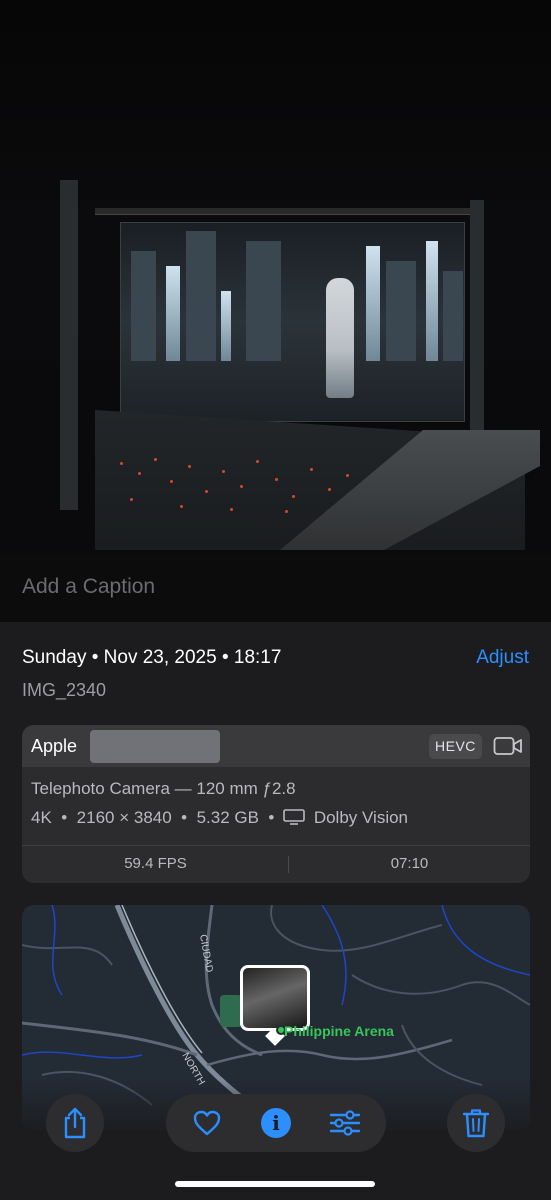 This screenshot has height=1200, width=551. I want to click on info-button: i, so click(276, 1123).